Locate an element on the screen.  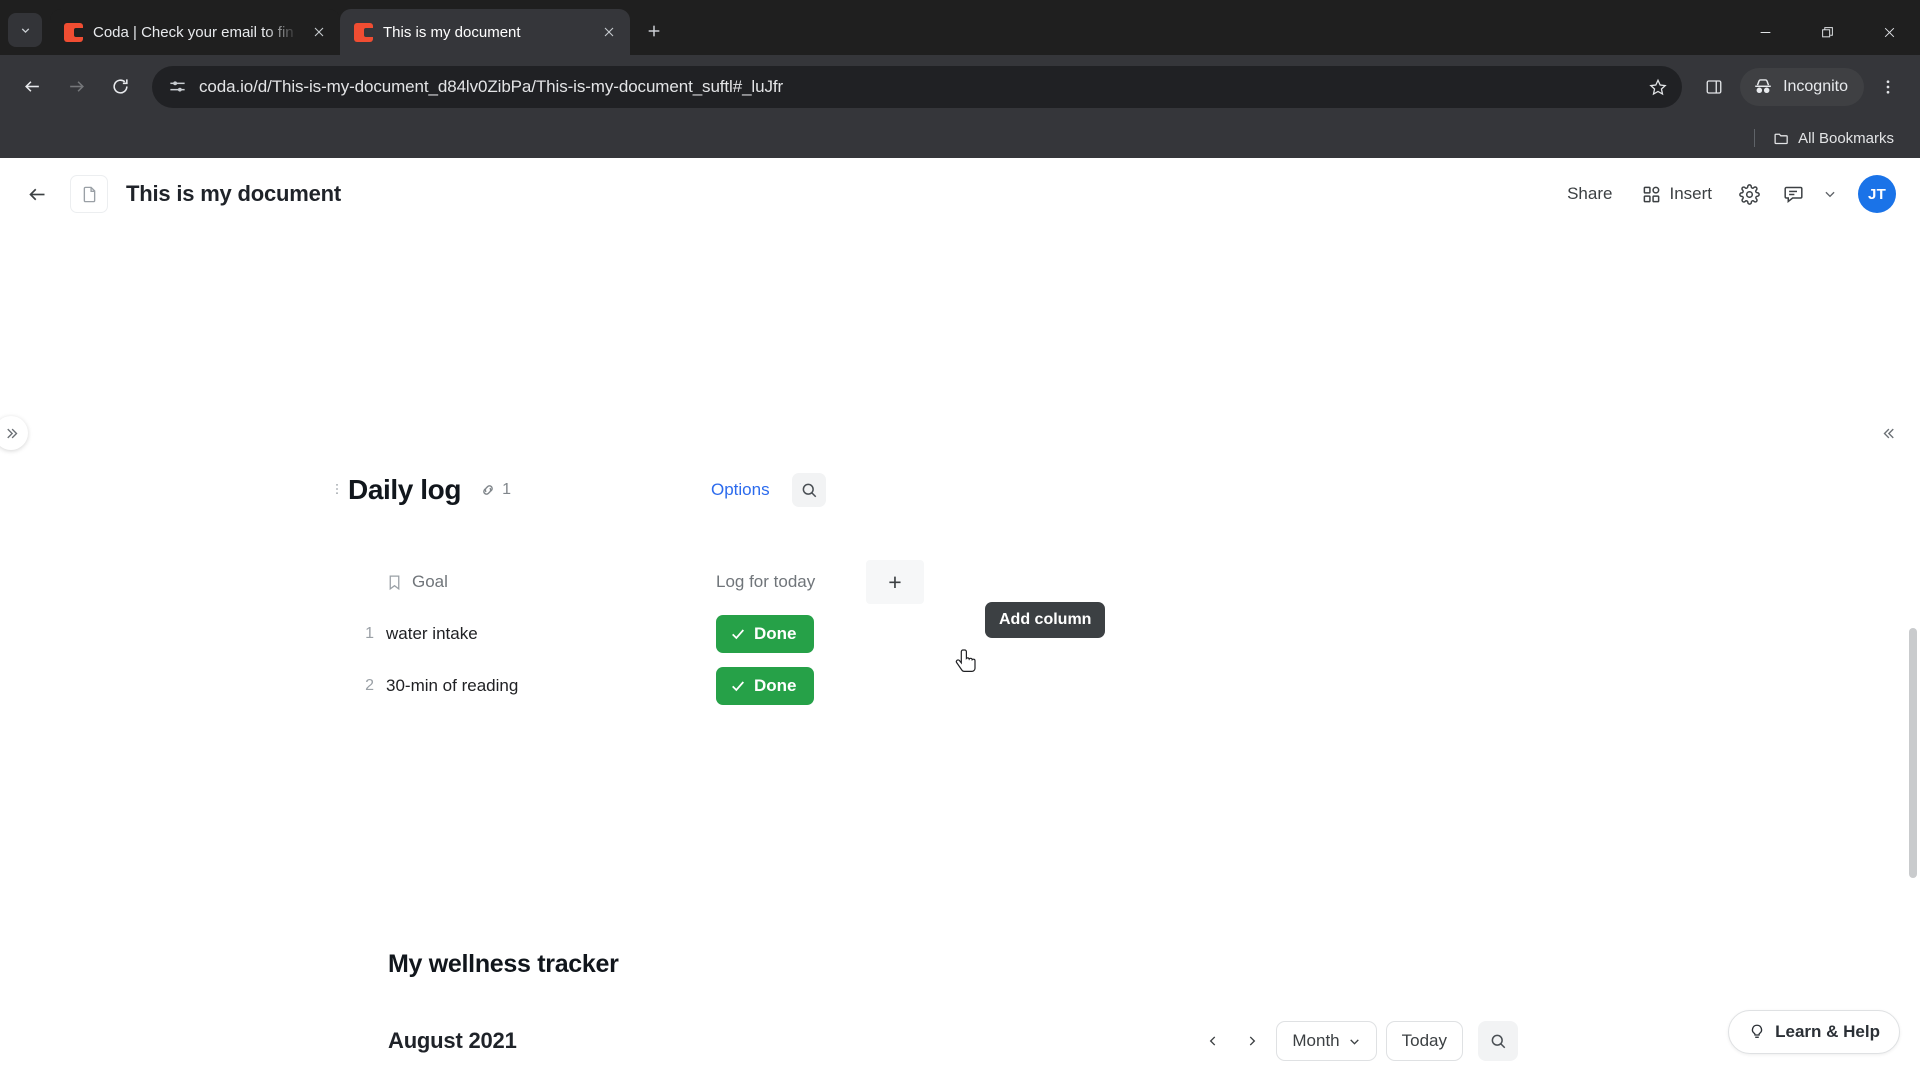
link-reference-badge: 1 is located at coordinates (495, 490).